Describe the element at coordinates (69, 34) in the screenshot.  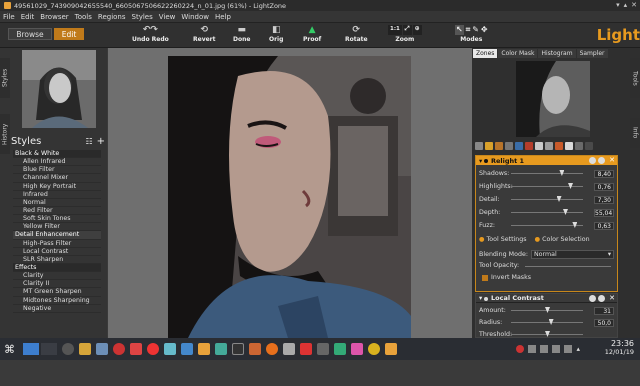
I see `edit-tab: Edit` at that location.